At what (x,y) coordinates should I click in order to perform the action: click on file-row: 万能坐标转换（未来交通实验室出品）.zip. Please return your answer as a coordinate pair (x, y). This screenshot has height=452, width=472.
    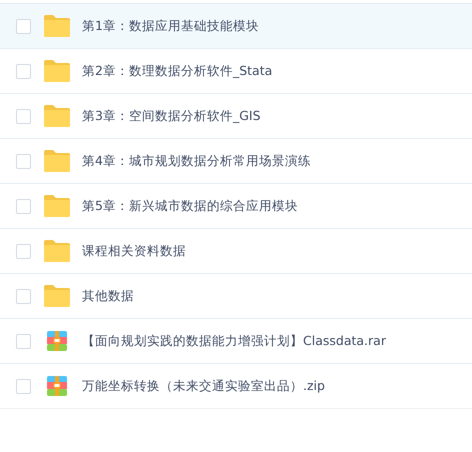
    Looking at the image, I should click on (236, 386).